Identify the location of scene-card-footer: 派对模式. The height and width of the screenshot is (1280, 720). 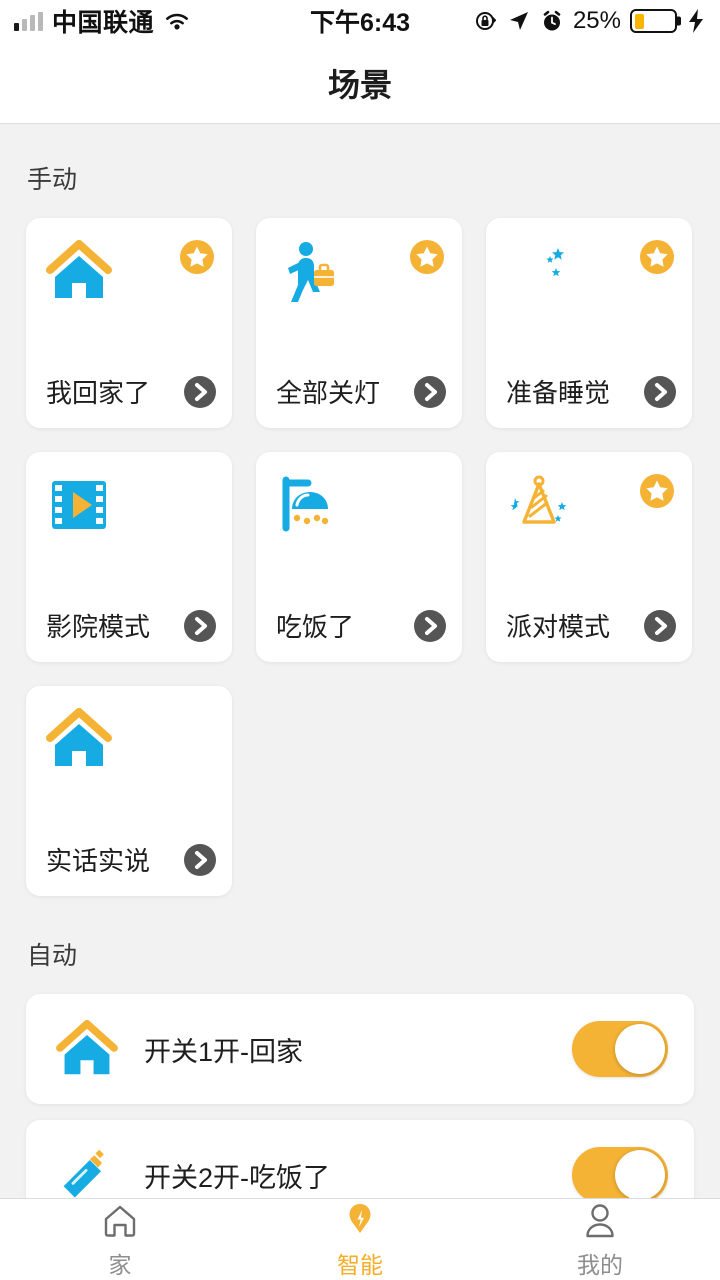
(591, 625).